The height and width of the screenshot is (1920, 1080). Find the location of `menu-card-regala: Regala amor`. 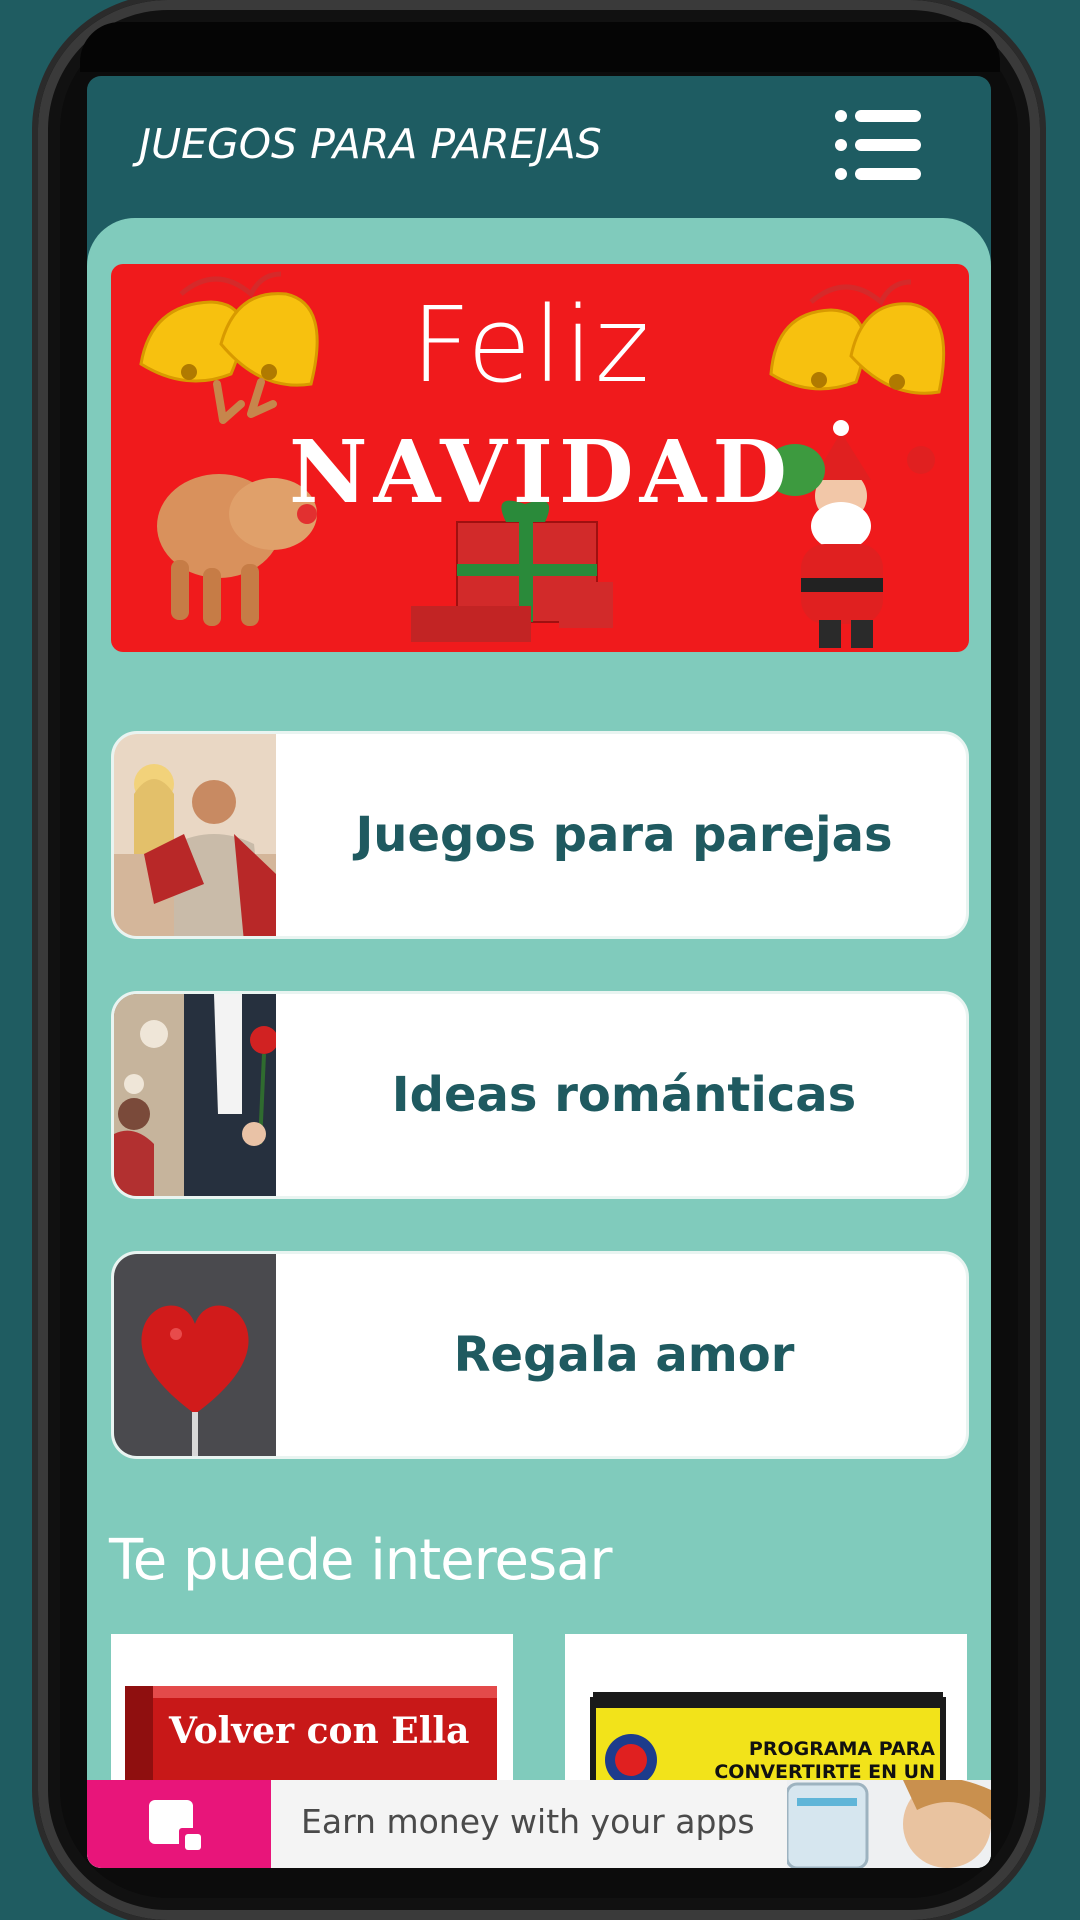

menu-card-regala: Regala amor is located at coordinates (540, 1355).